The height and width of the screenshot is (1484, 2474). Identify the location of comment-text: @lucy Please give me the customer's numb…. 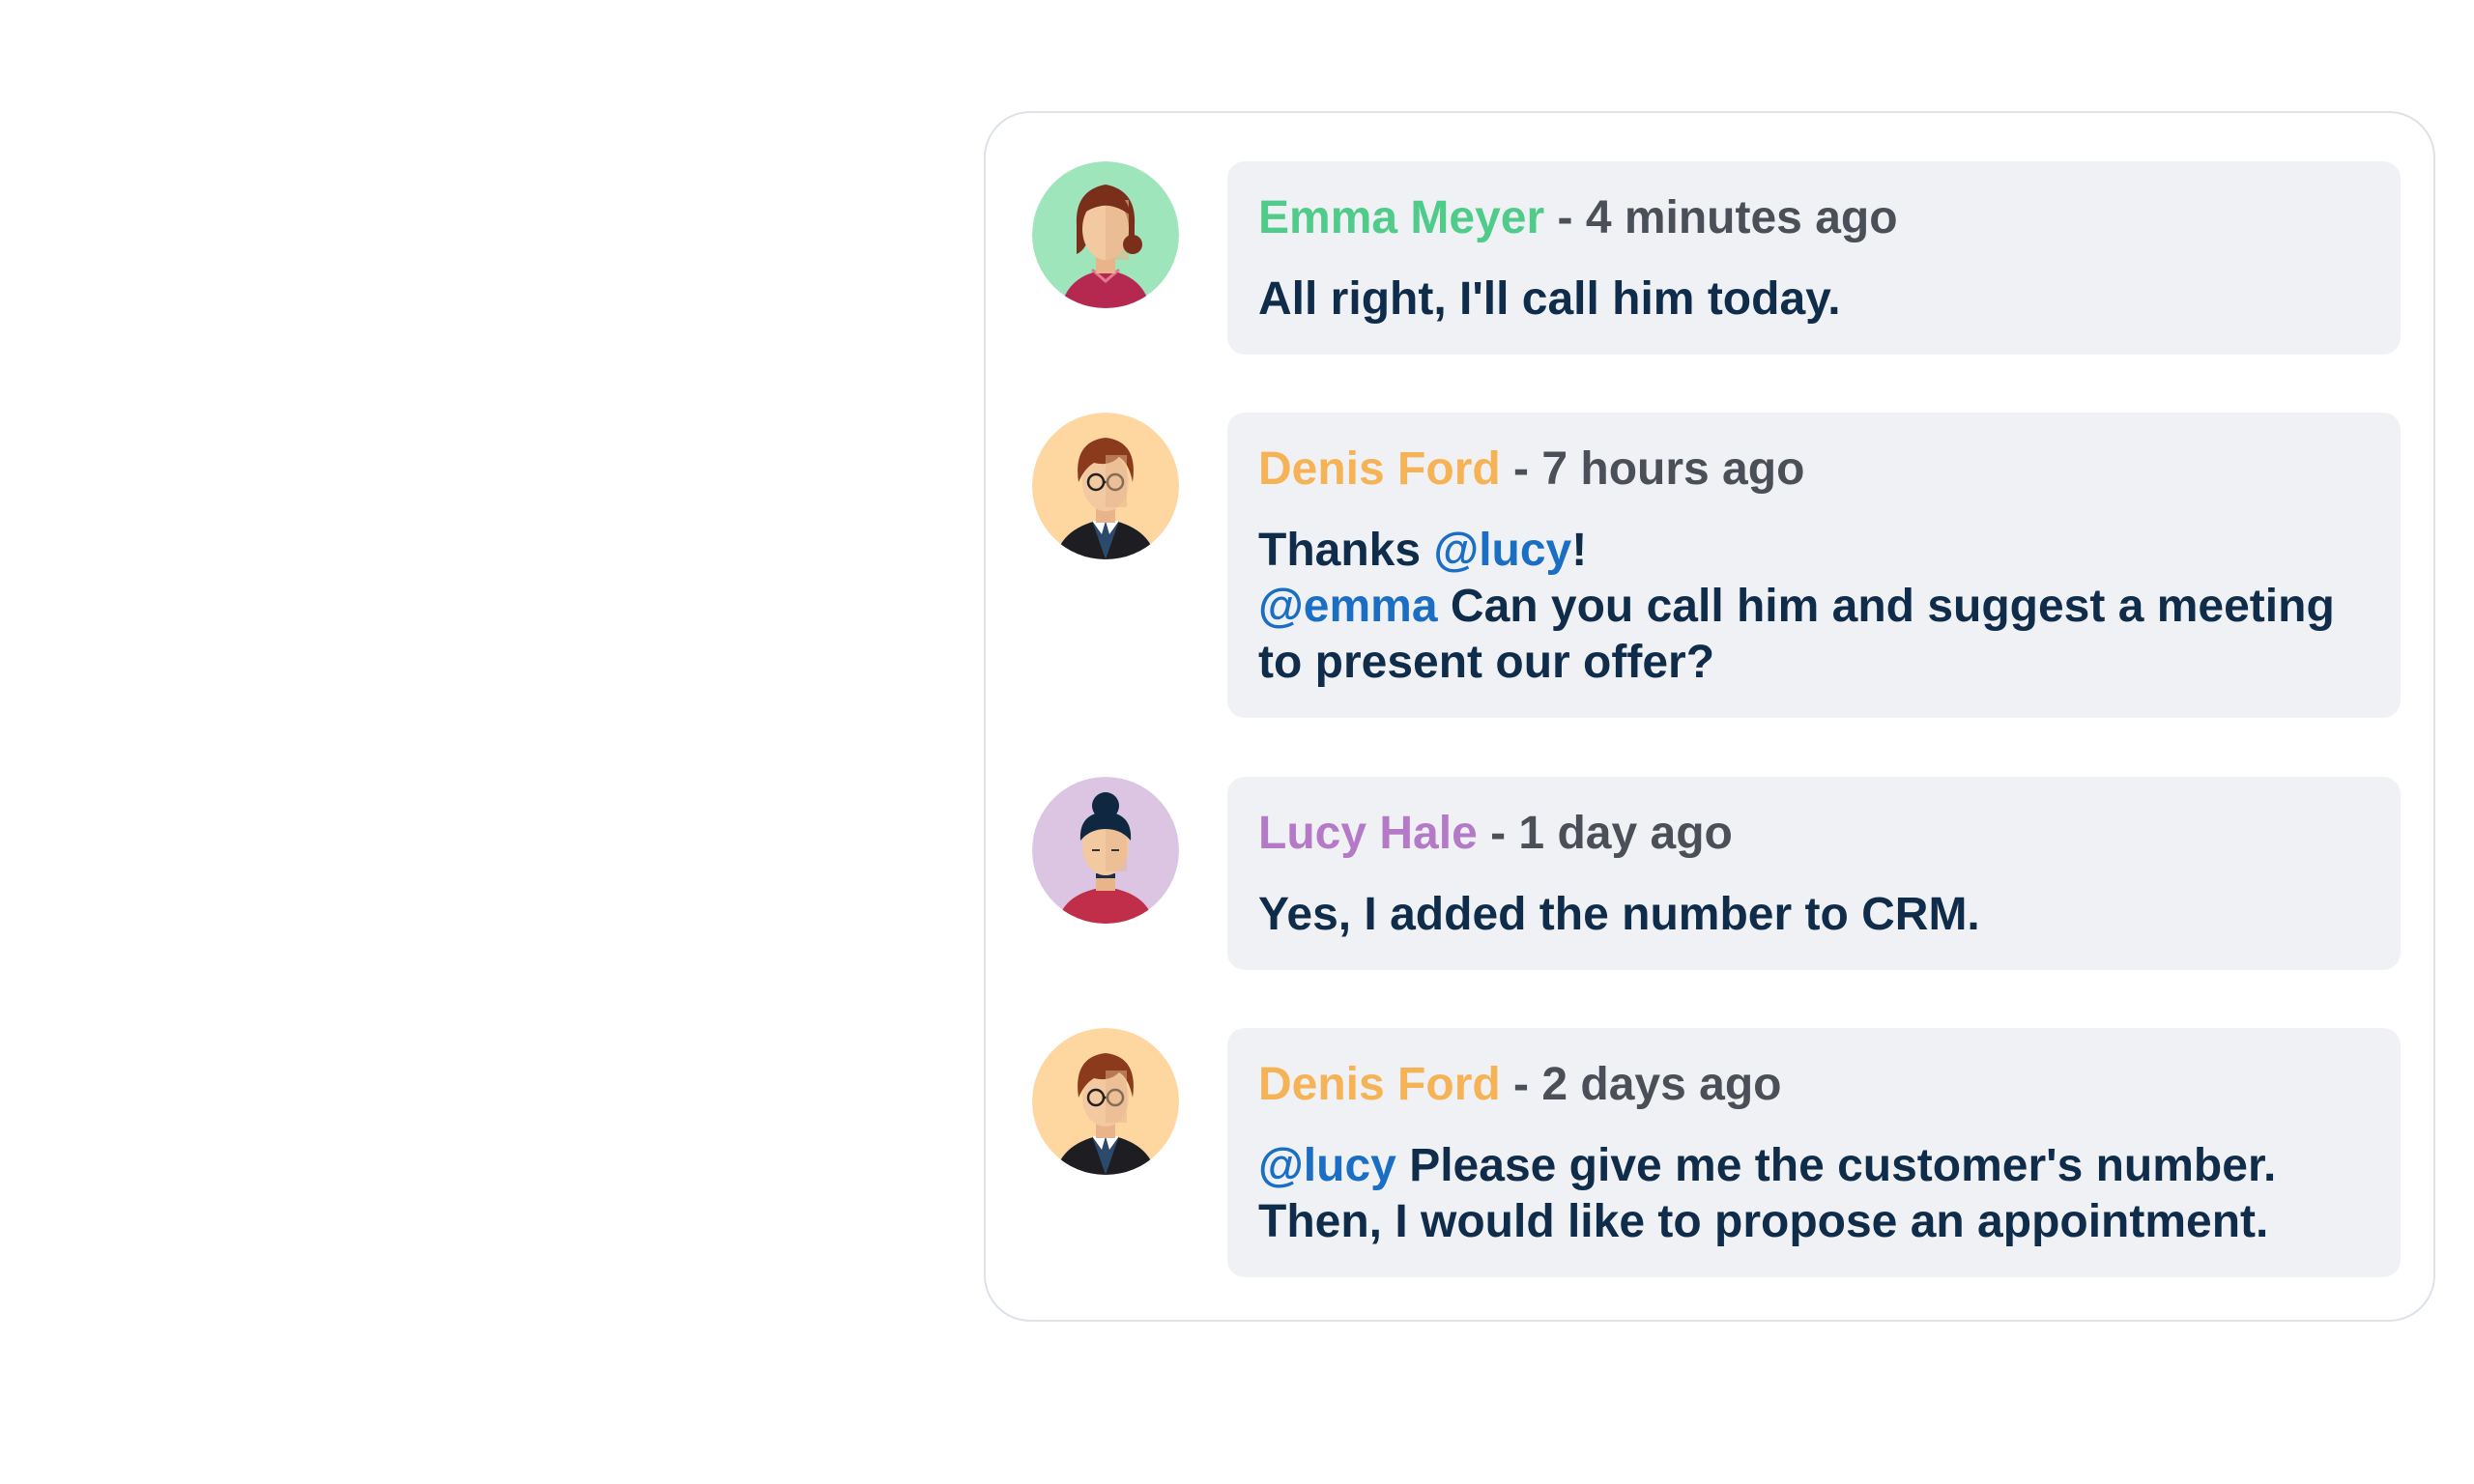
(1814, 1194).